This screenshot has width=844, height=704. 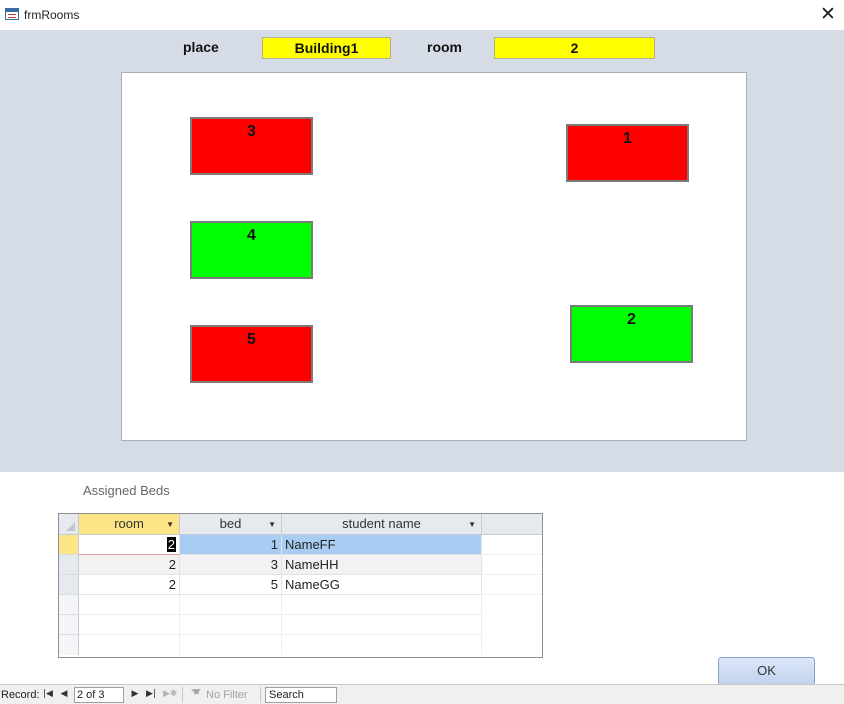 What do you see at coordinates (251, 354) in the screenshot?
I see `bed-box-5: 5` at bounding box center [251, 354].